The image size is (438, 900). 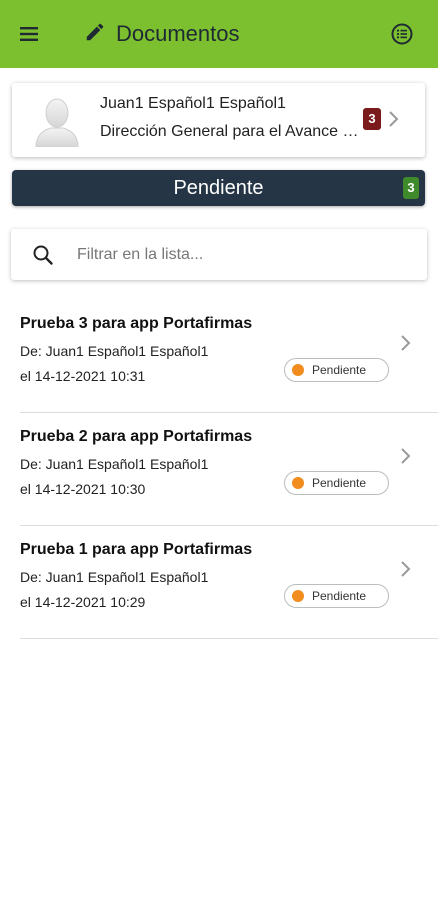 What do you see at coordinates (411, 188) in the screenshot?
I see `status-count-badge: 3` at bounding box center [411, 188].